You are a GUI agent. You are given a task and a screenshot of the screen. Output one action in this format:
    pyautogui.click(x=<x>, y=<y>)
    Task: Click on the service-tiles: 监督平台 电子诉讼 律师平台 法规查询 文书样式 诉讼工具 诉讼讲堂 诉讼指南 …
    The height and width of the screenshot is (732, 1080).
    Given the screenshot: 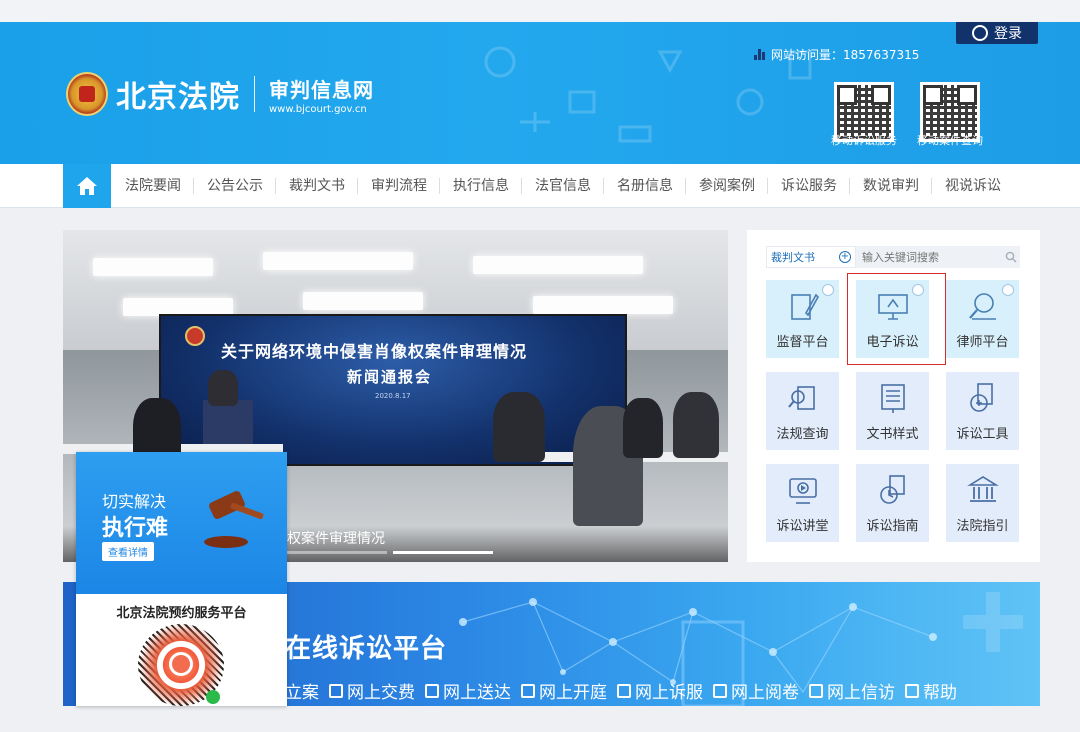 What is the action you would take?
    pyautogui.click(x=893, y=411)
    